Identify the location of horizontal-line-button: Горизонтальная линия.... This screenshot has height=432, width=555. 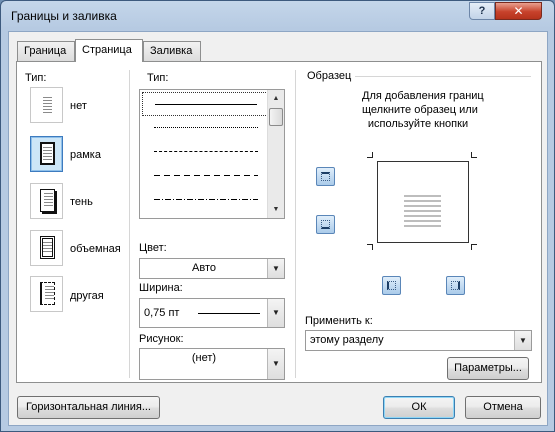
(88, 407).